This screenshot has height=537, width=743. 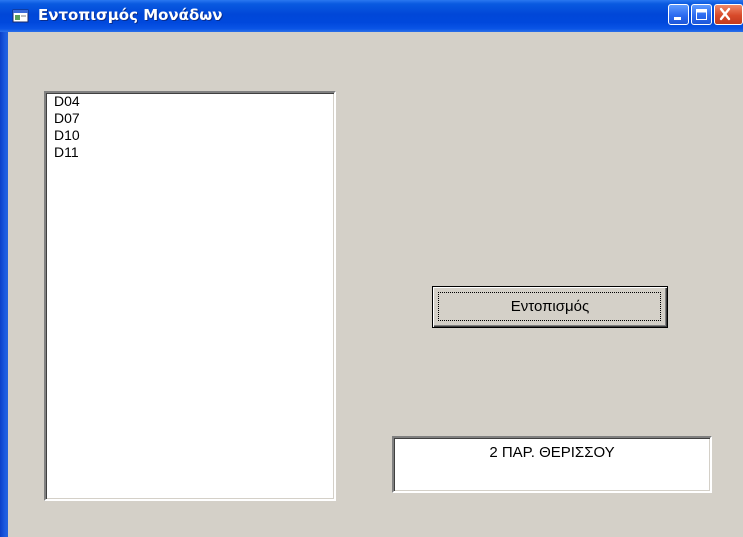 What do you see at coordinates (67, 118) in the screenshot?
I see `list-item-d07: D07` at bounding box center [67, 118].